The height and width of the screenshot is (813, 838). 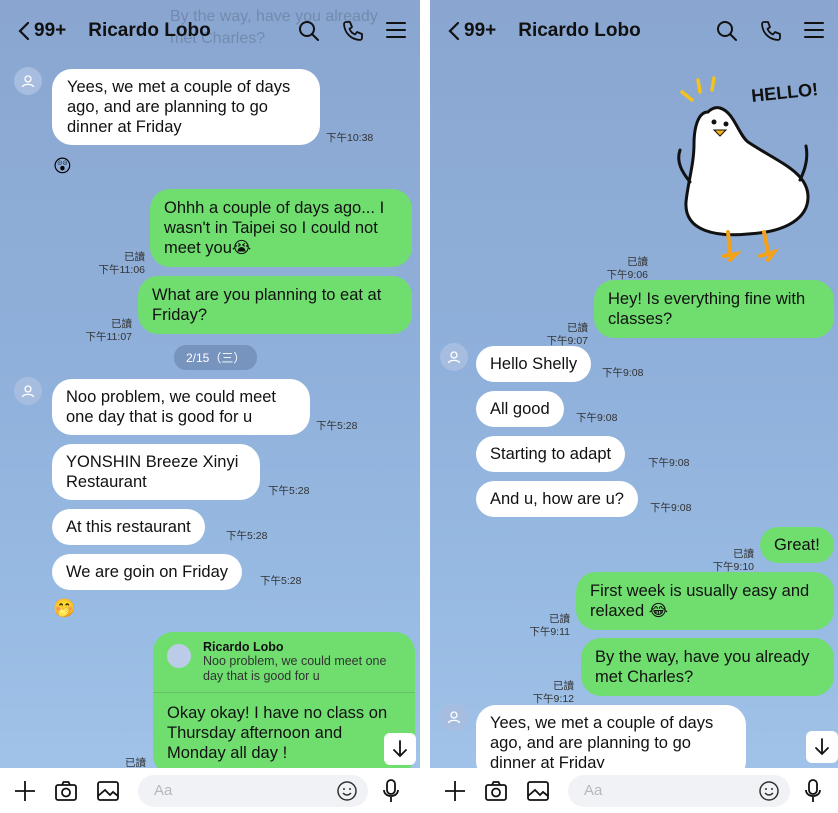 What do you see at coordinates (350, 138) in the screenshot?
I see `message-time: 下午10:38` at bounding box center [350, 138].